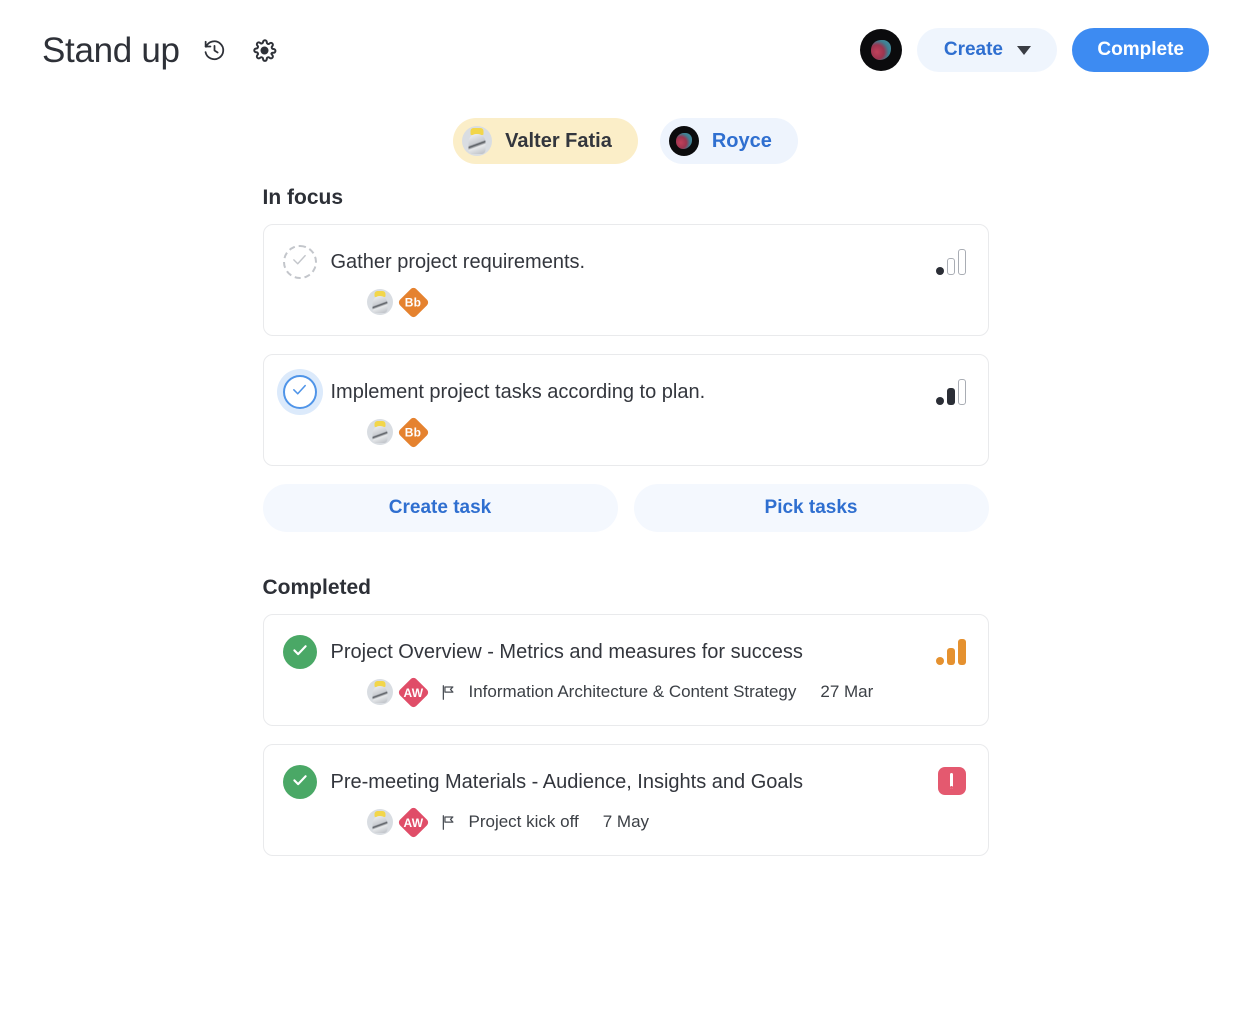 This screenshot has width=1251, height=1023. Describe the element at coordinates (558, 140) in the screenshot. I see `person-pill-label: Valter Fatia` at that location.